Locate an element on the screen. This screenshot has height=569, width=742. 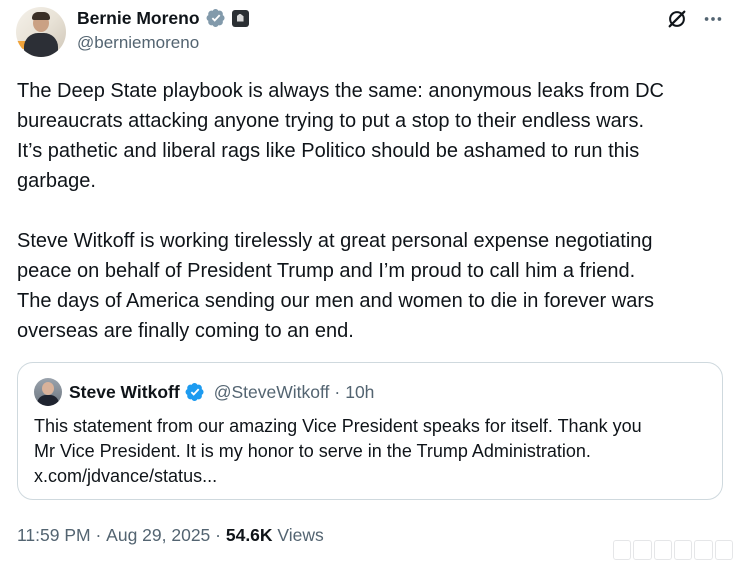
quote-time: 10h is located at coordinates (359, 392).